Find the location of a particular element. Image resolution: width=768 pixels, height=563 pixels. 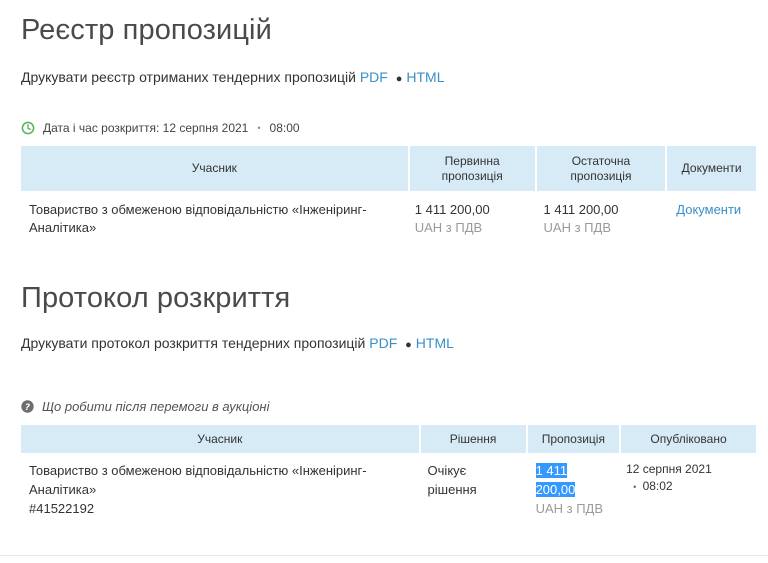

divider is located at coordinates (384, 555).